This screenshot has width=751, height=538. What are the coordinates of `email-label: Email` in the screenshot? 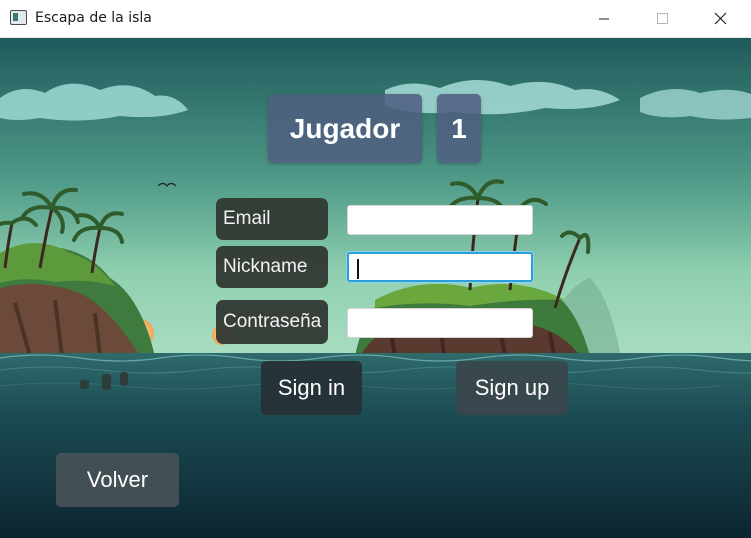 It's located at (272, 219).